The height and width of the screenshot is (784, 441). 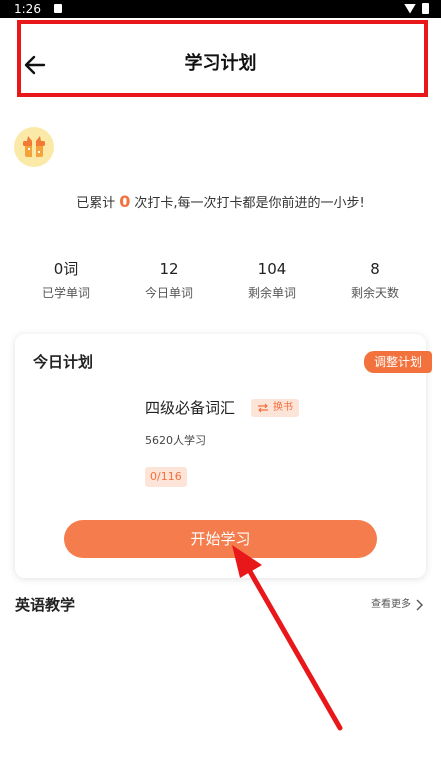 I want to click on stat-label: 剩余天数, so click(x=374, y=293).